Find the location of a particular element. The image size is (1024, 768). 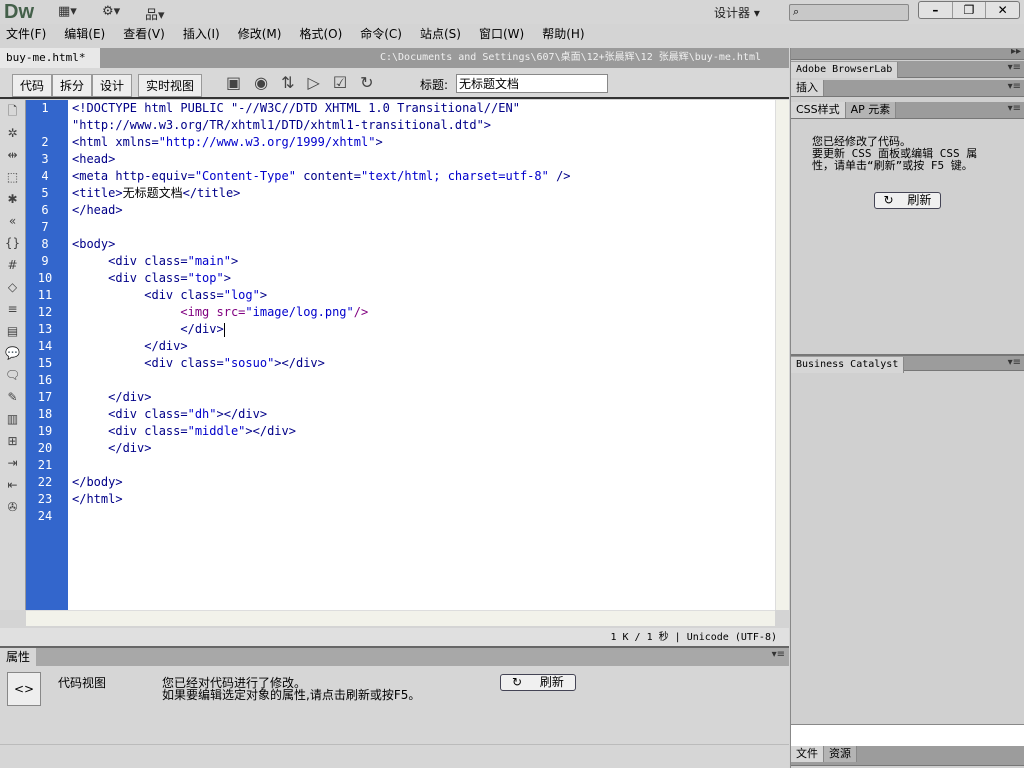

insert-header: 插入 ▾≡ is located at coordinates (907, 88).